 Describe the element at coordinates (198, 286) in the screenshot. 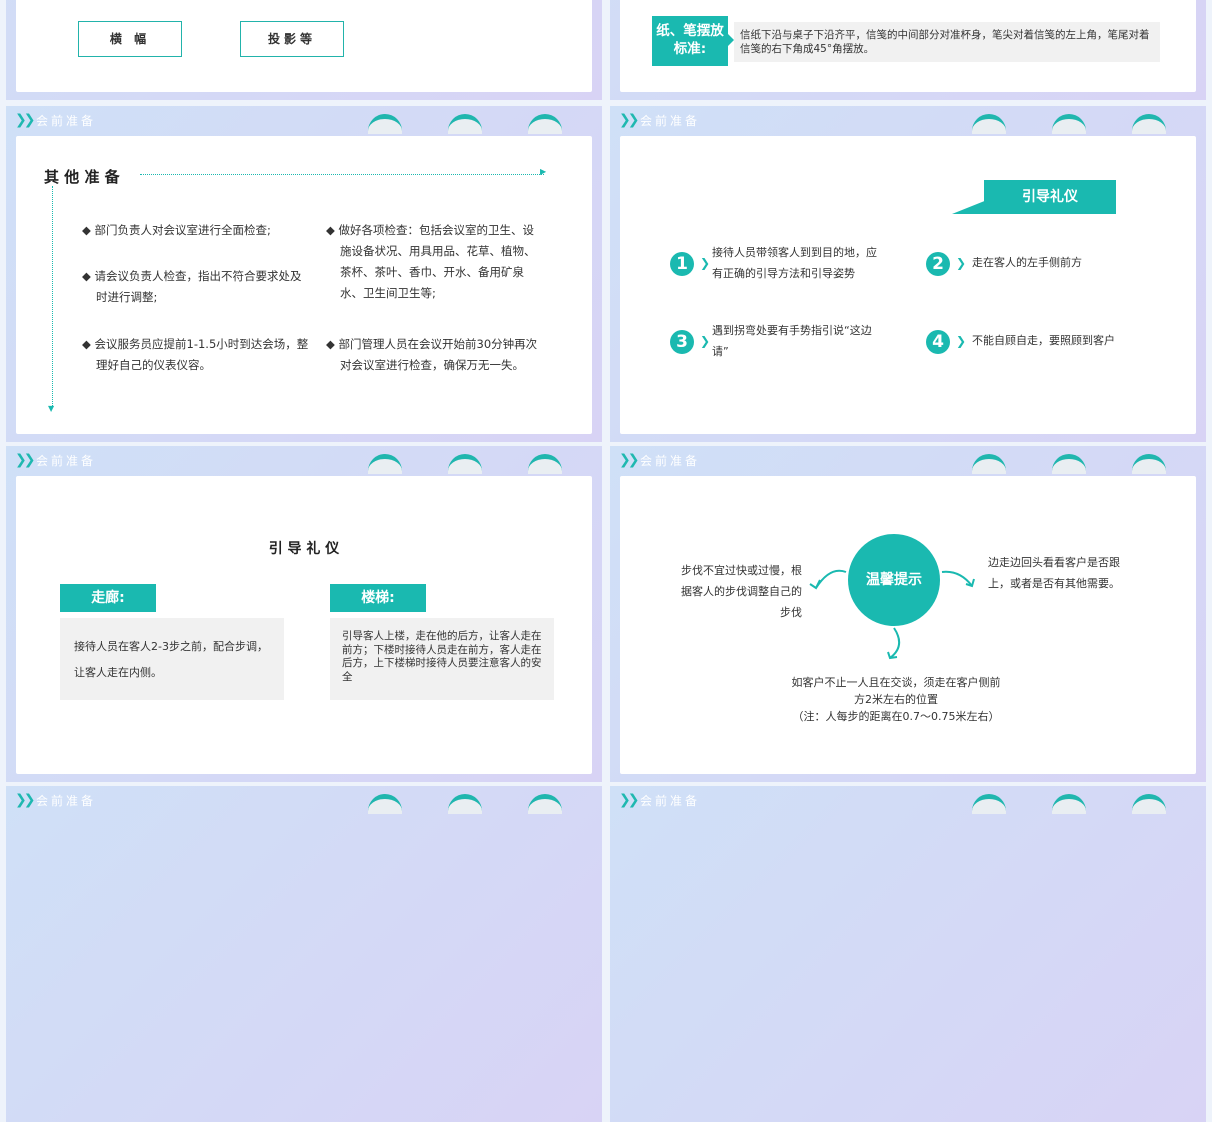

I see `left-item-text: 请会议负责人检查，指出不符合要求处及时进行调整;` at that location.